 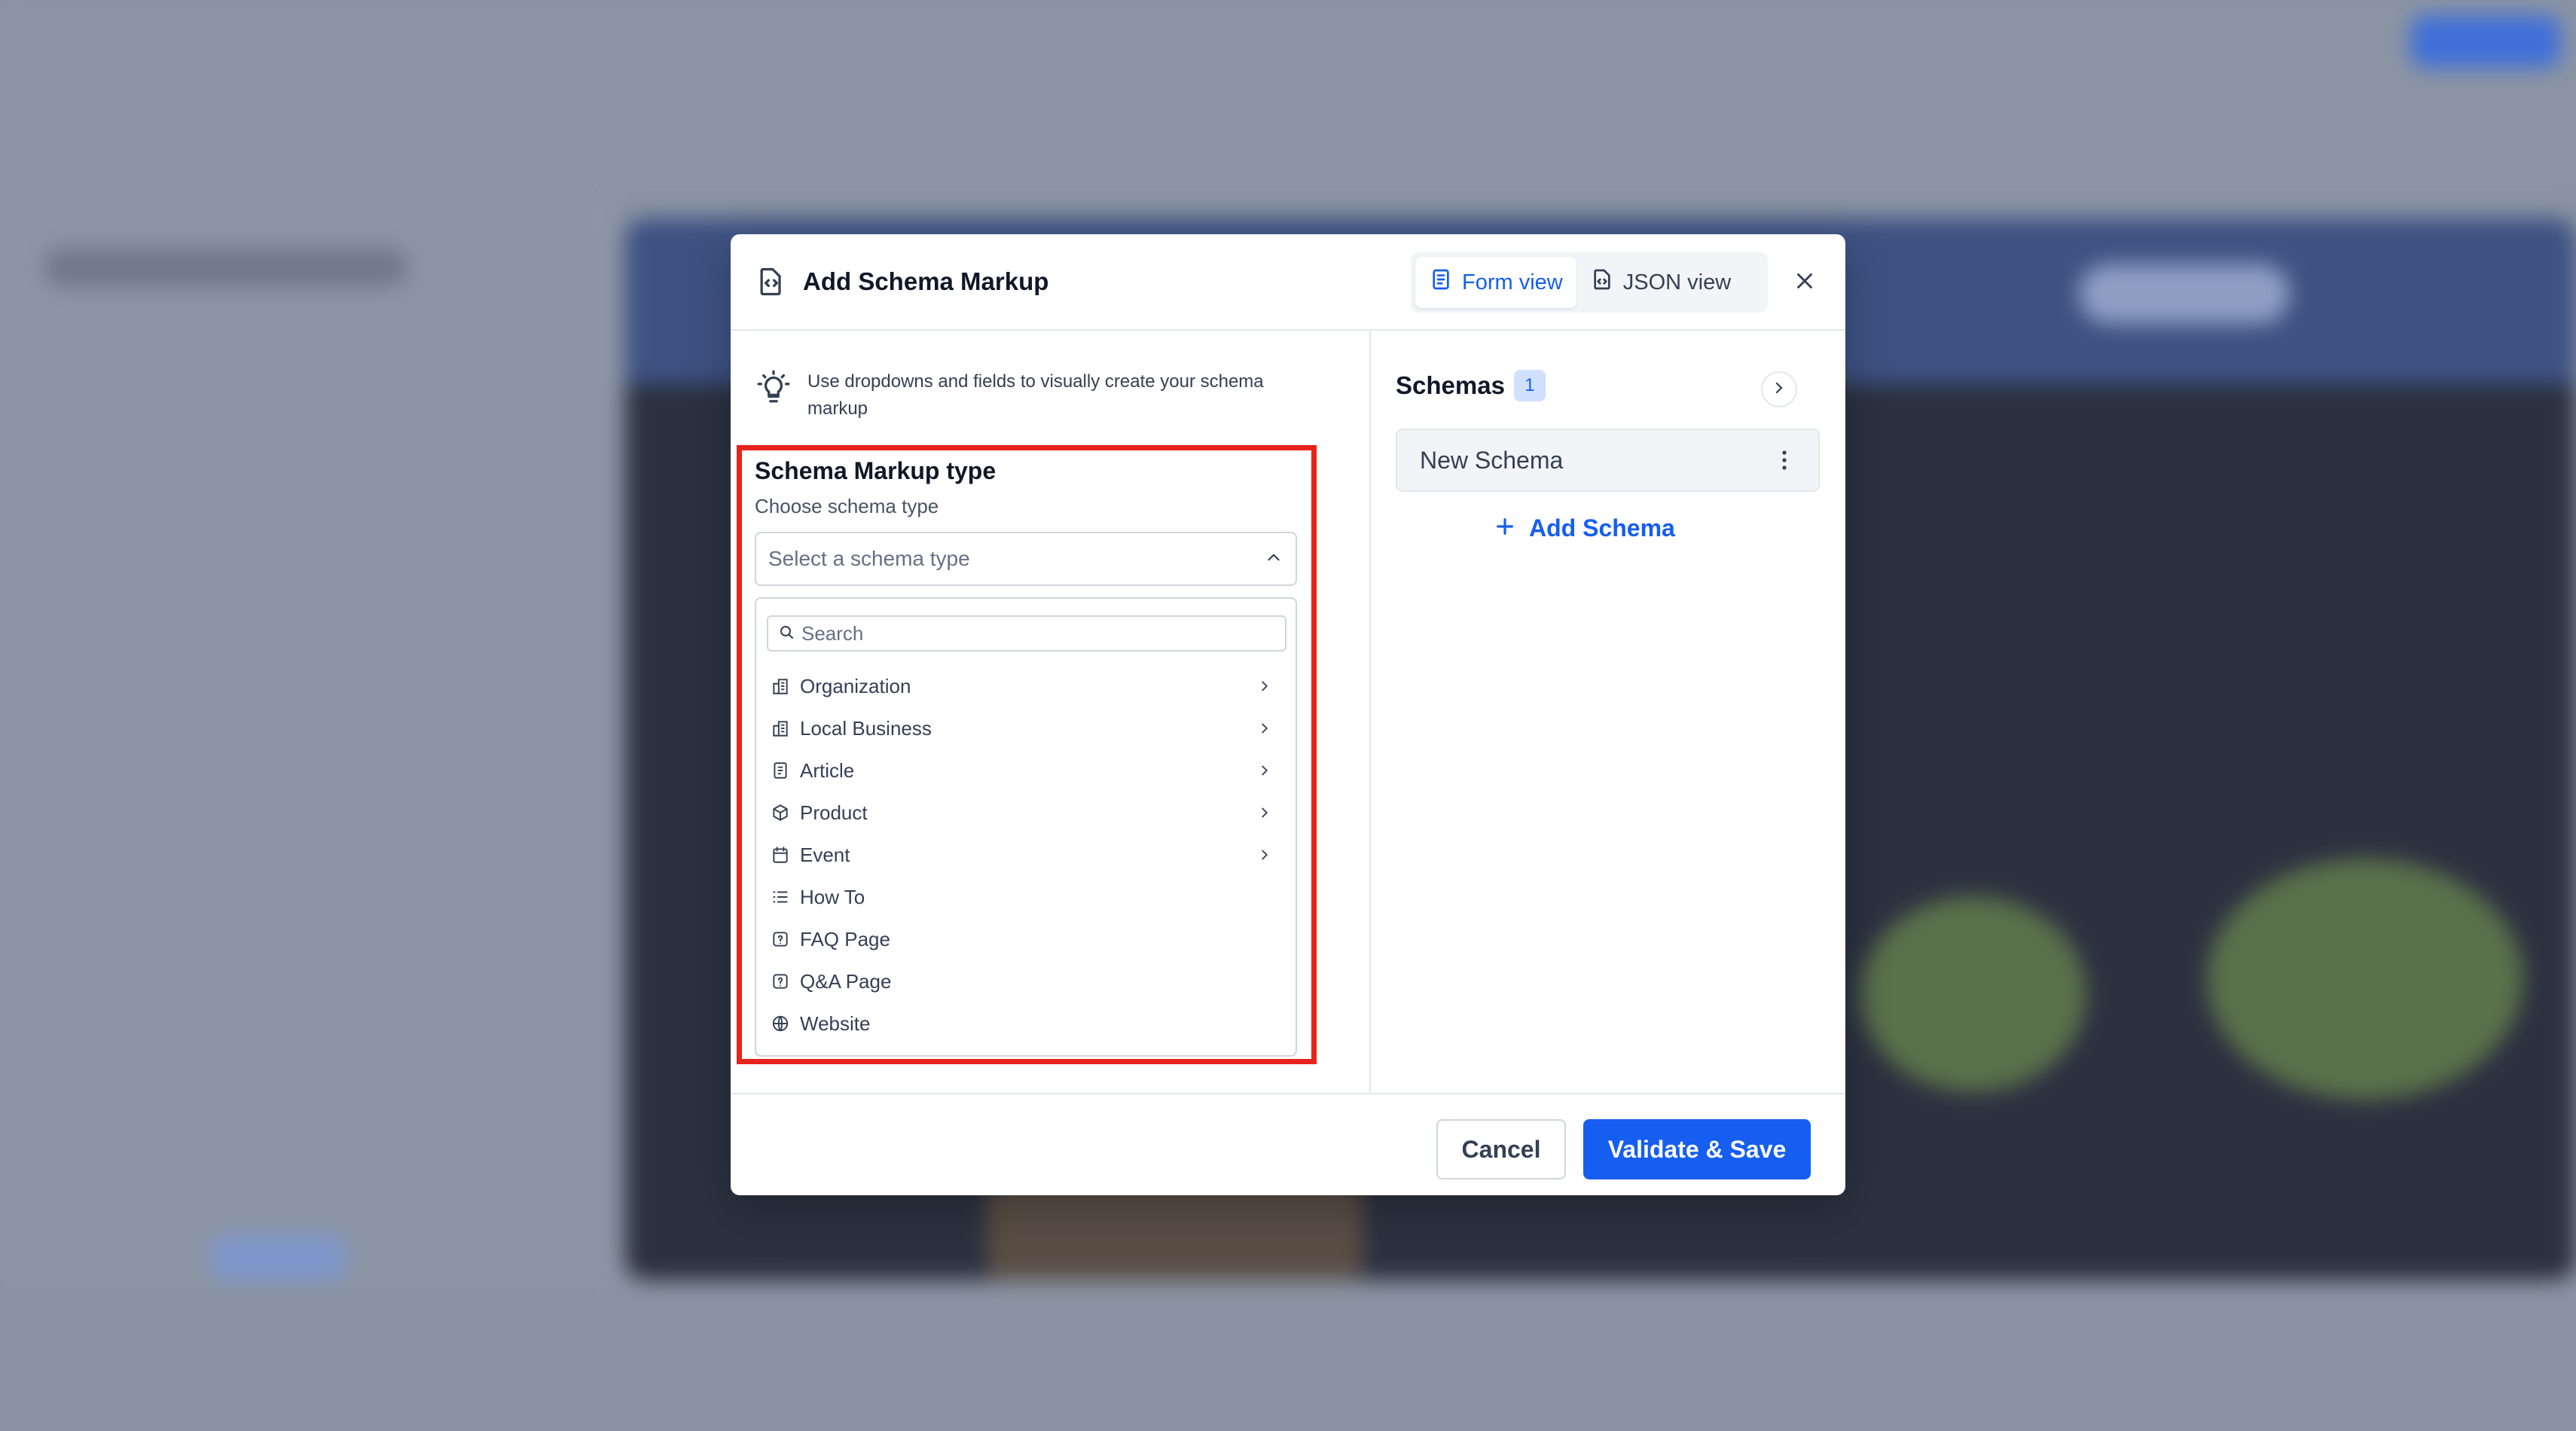 What do you see at coordinates (866, 728) in the screenshot?
I see `option-label: Local Business` at bounding box center [866, 728].